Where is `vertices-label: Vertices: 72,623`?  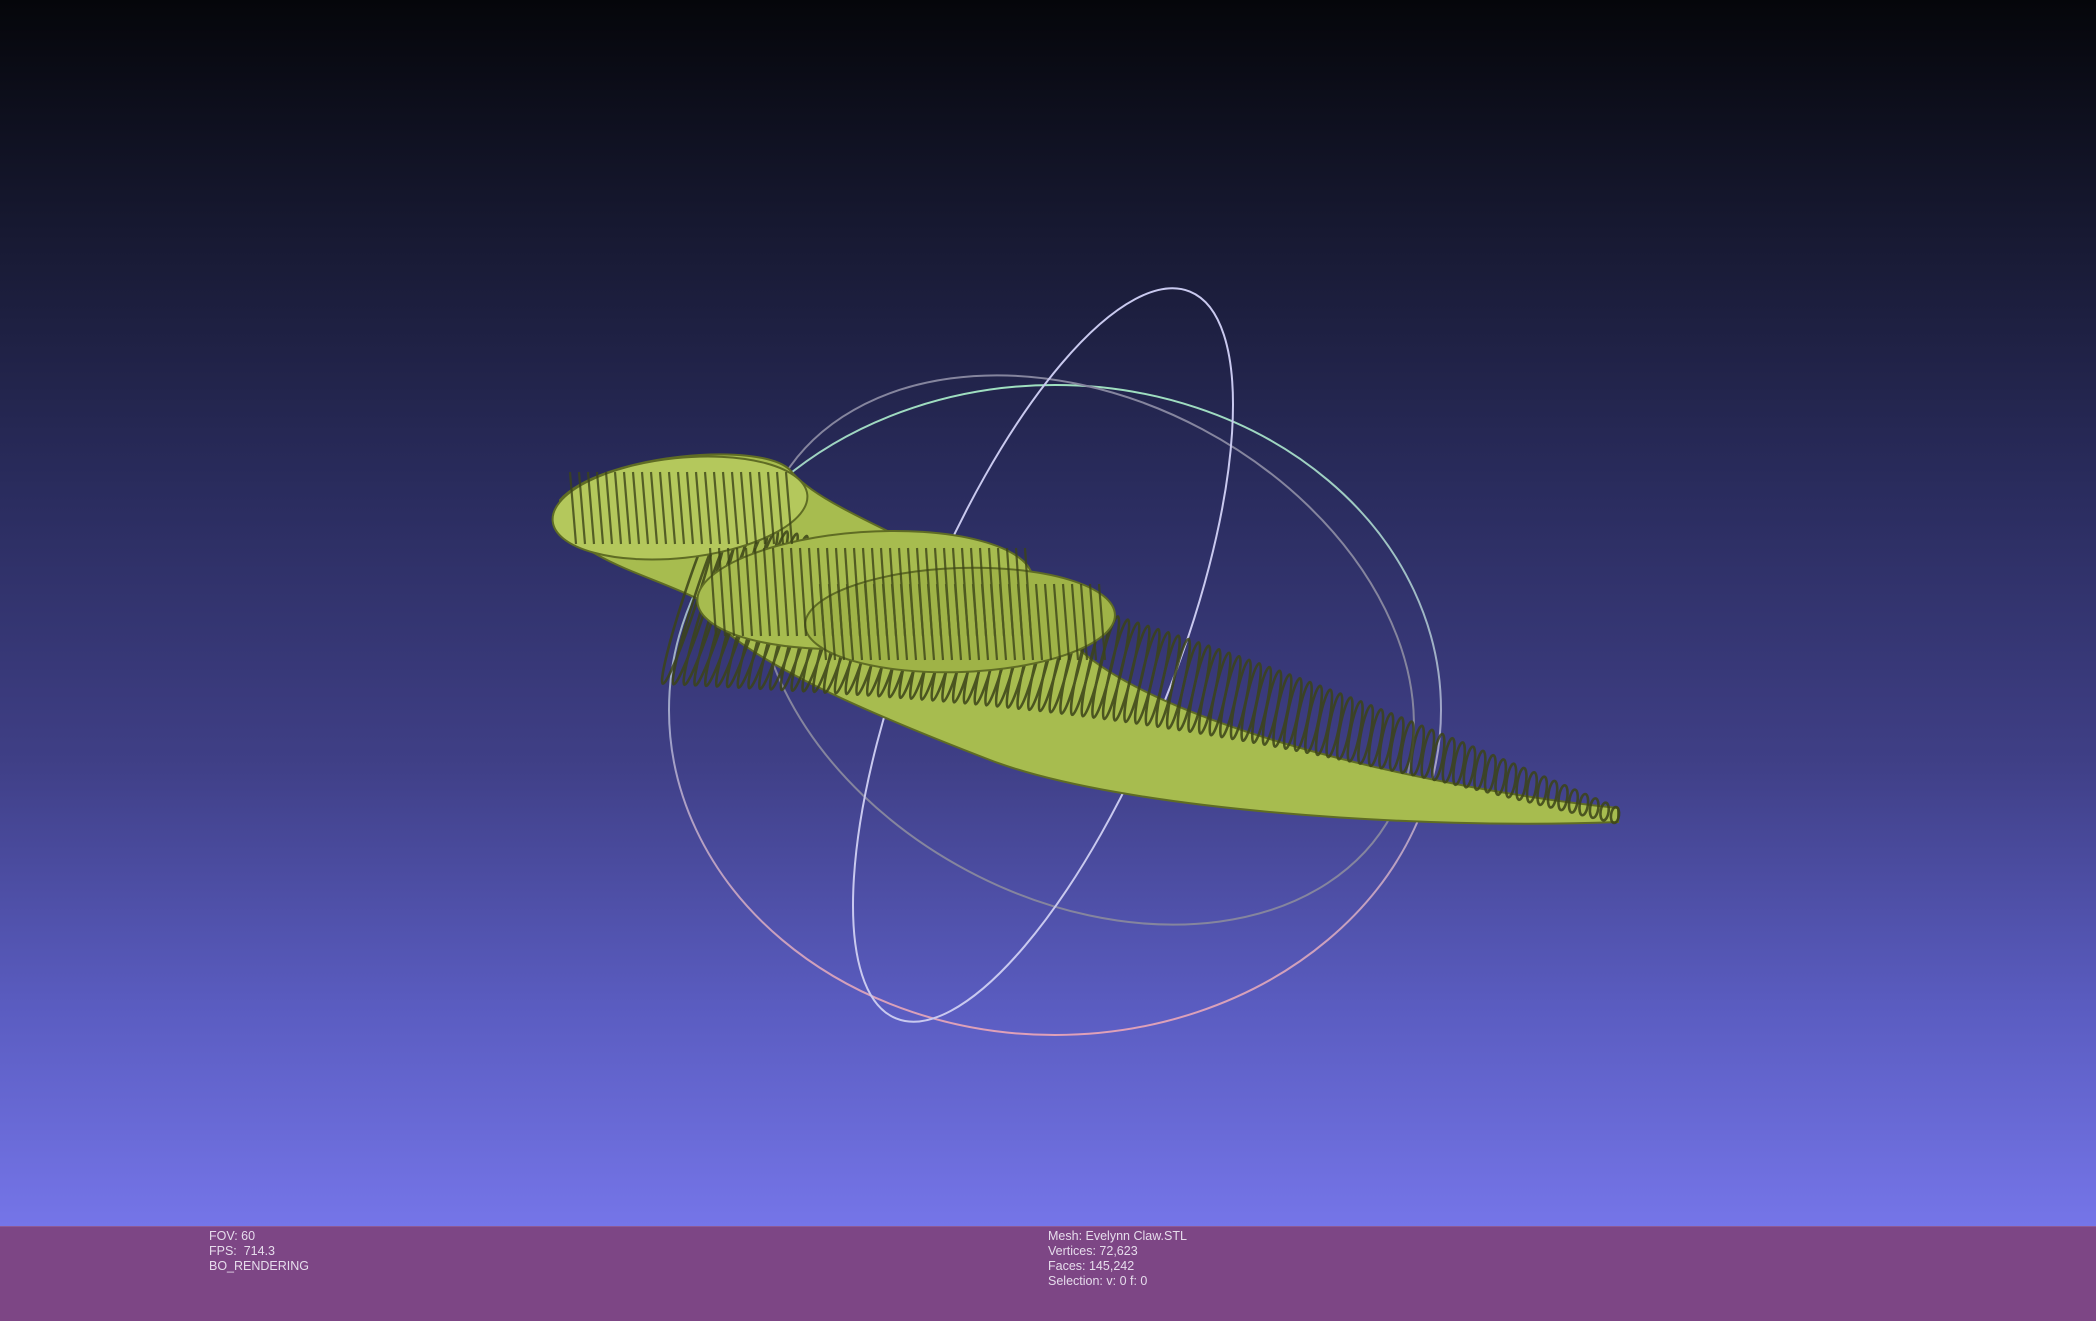
vertices-label: Vertices: 72,623 is located at coordinates (1093, 1251).